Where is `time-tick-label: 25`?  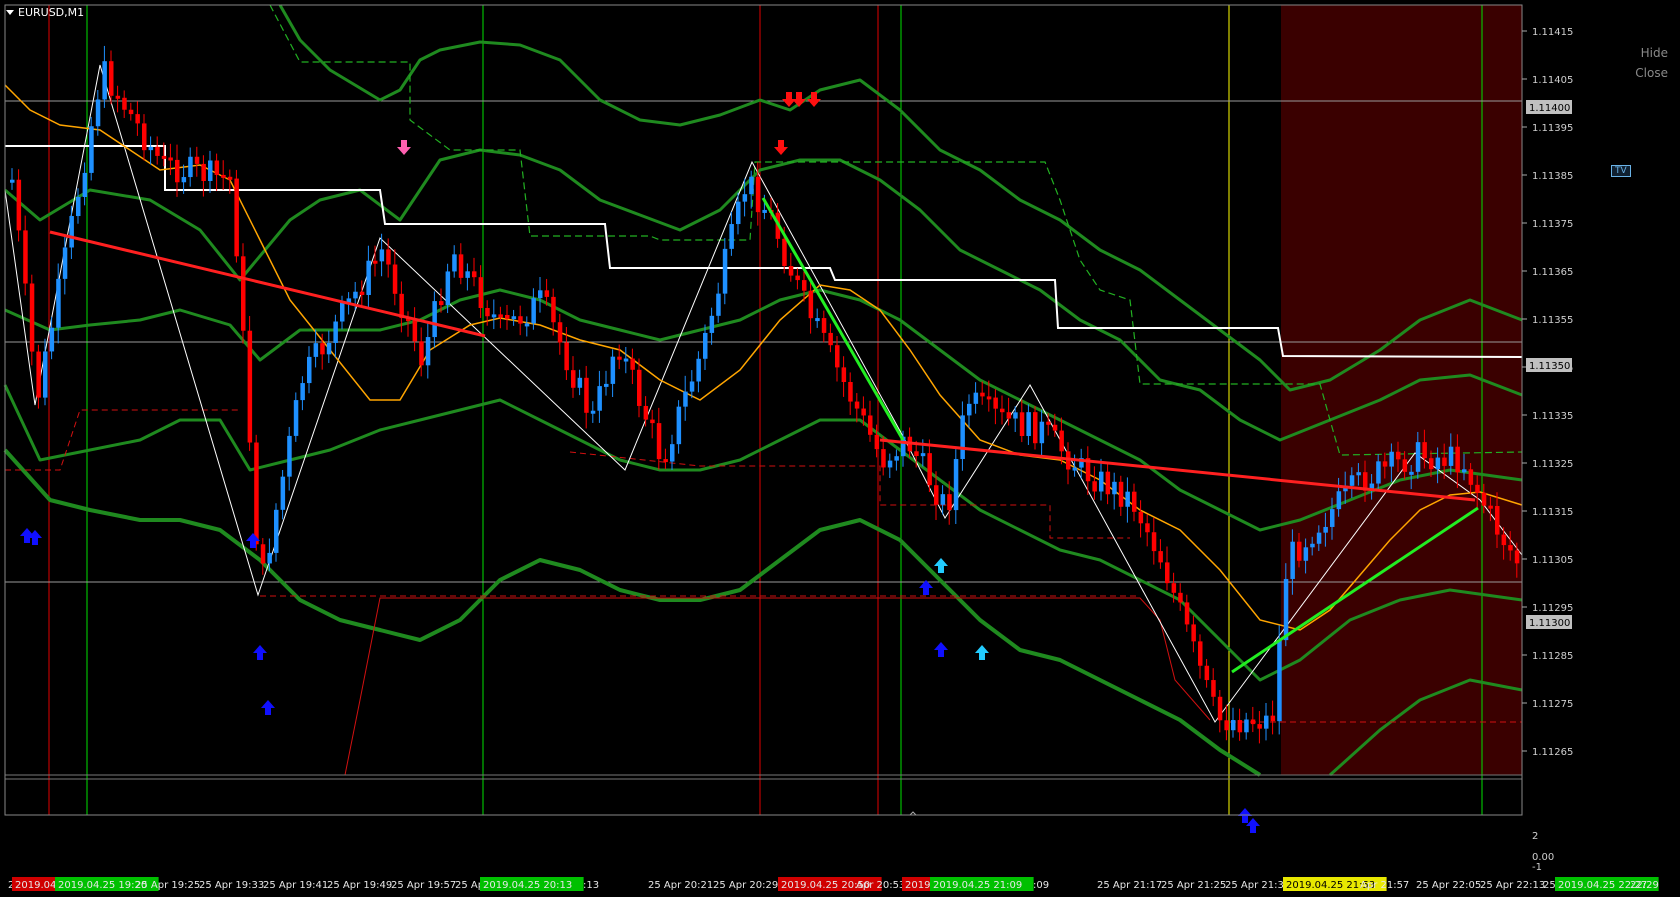
time-tick-label: 25 is located at coordinates (1549, 885).